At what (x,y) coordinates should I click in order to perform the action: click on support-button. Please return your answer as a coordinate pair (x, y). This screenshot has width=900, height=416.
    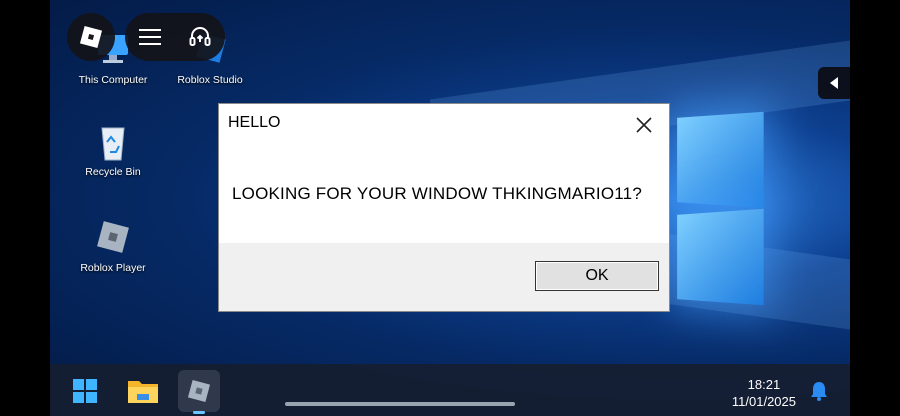
    Looking at the image, I should click on (200, 37).